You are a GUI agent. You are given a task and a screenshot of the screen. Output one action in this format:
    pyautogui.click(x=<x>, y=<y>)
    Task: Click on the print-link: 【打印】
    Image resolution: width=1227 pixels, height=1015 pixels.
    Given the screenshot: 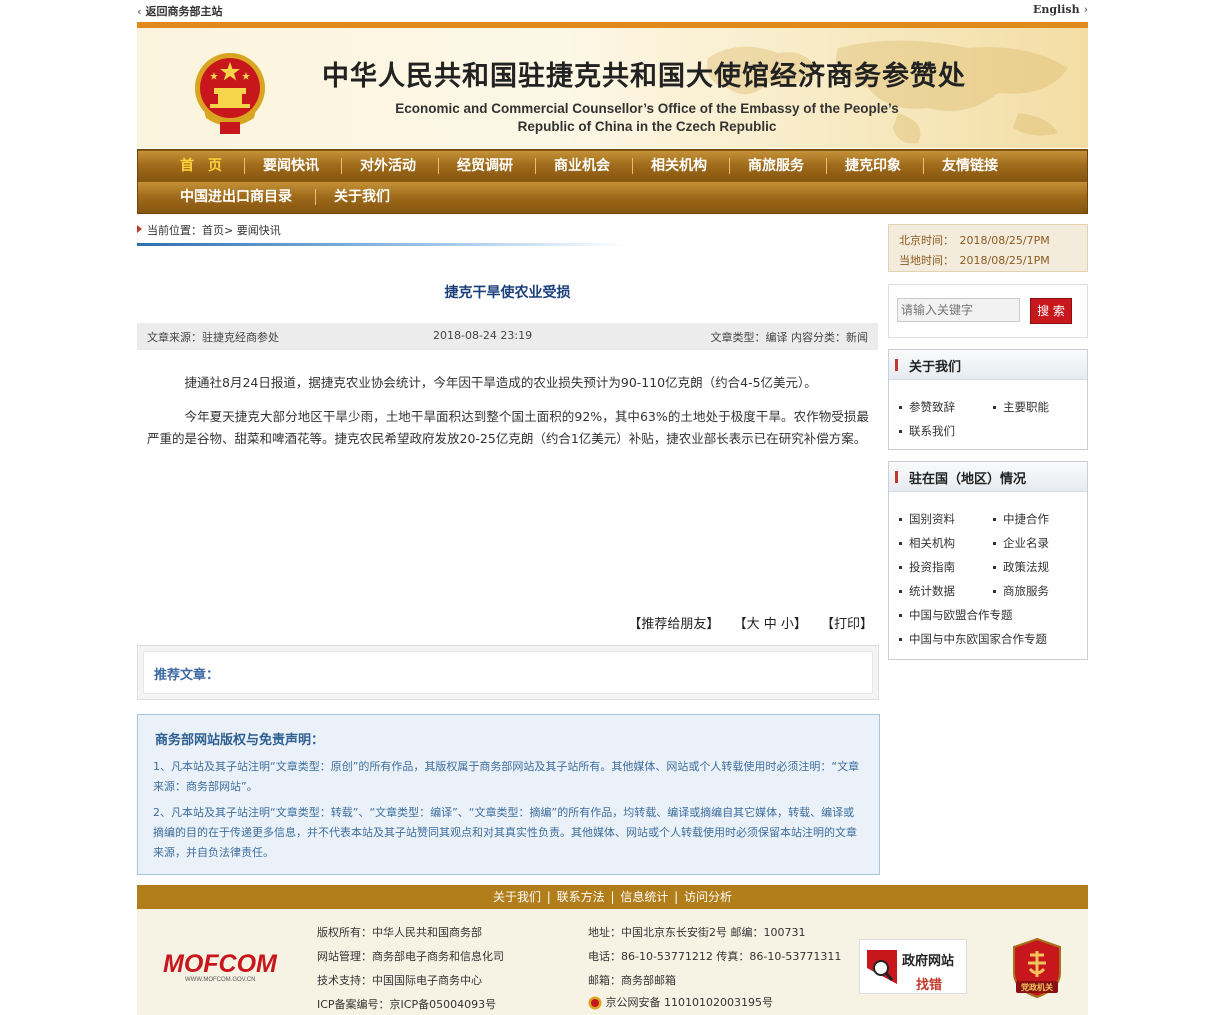 What is the action you would take?
    pyautogui.click(x=847, y=624)
    